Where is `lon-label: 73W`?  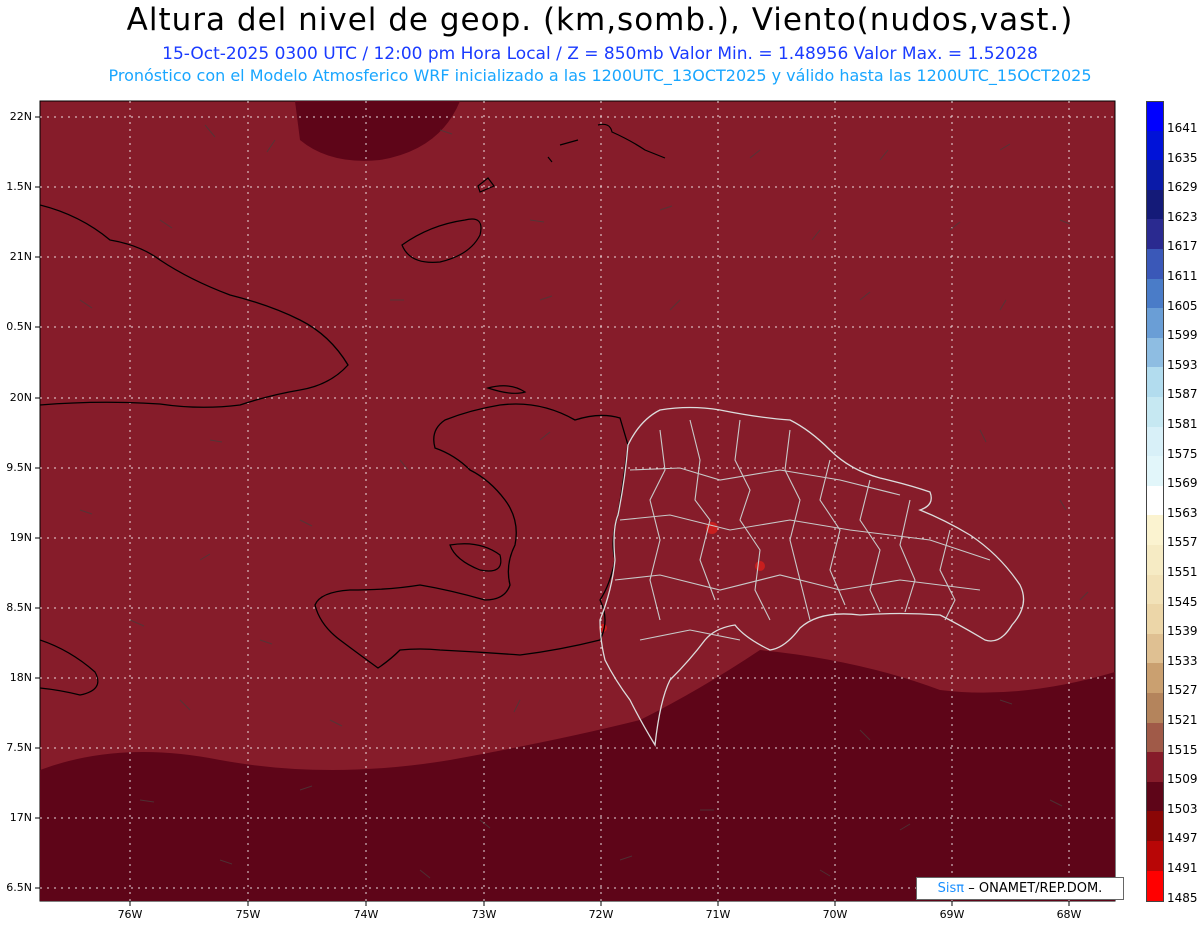
lon-label: 73W is located at coordinates (484, 914).